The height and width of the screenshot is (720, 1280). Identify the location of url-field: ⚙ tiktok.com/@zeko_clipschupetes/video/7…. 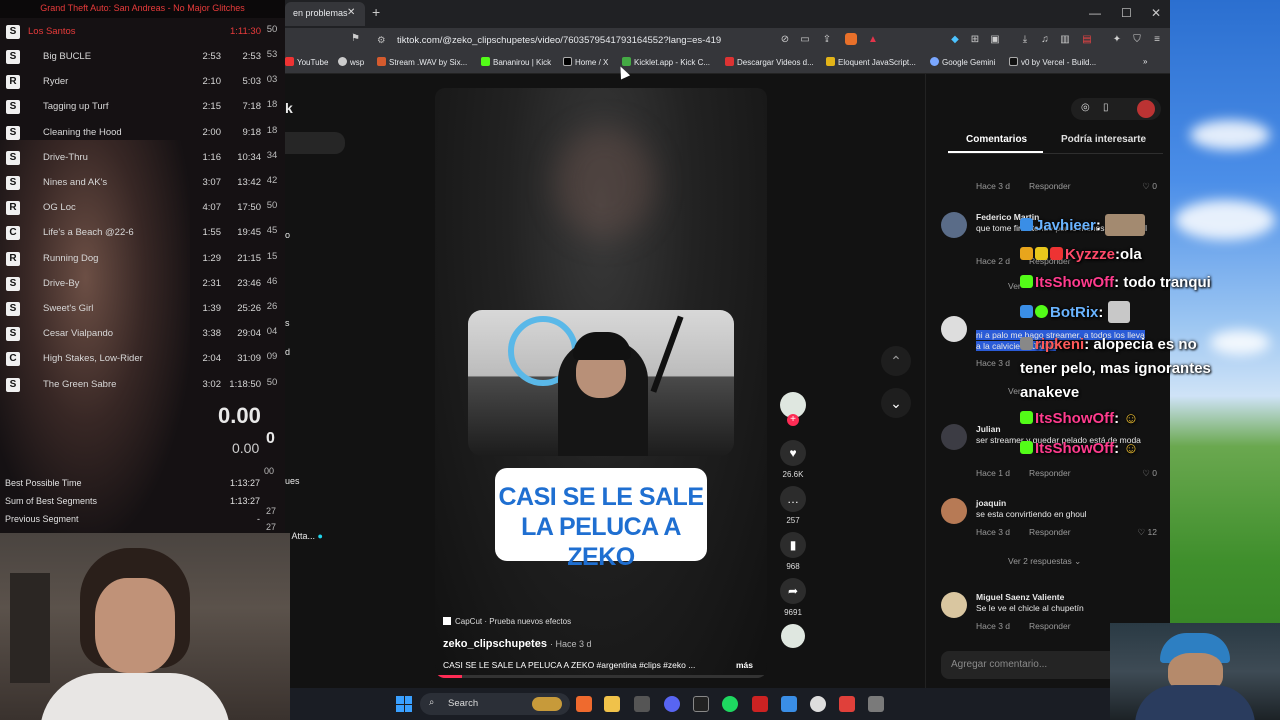
(621, 40).